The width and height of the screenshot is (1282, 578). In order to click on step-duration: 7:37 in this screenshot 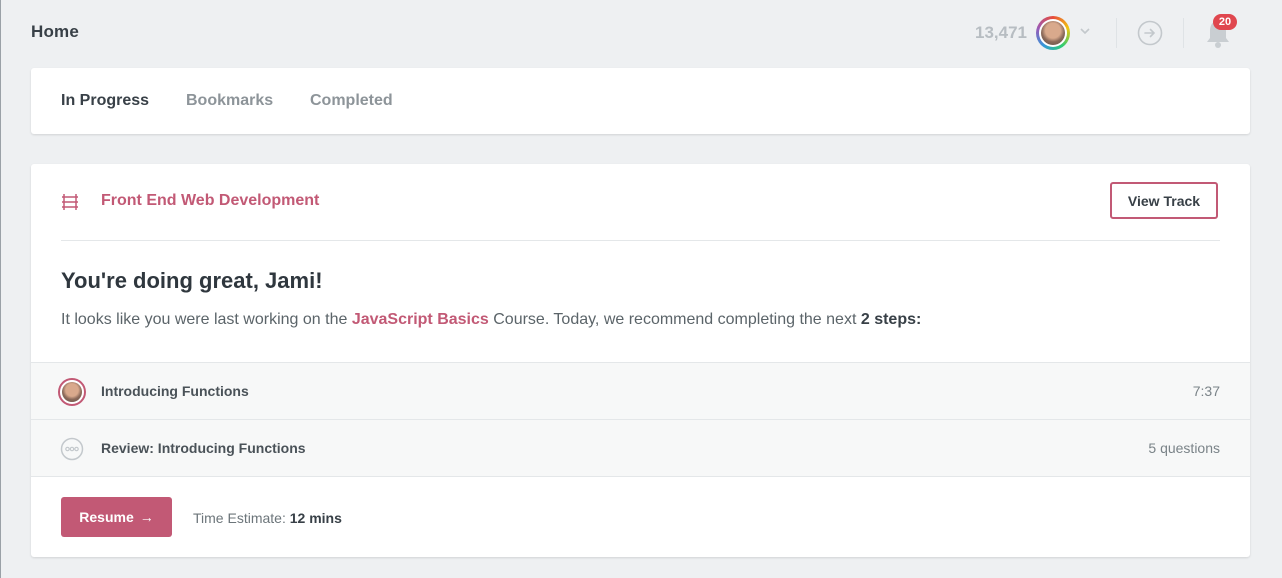, I will do `click(1206, 391)`.